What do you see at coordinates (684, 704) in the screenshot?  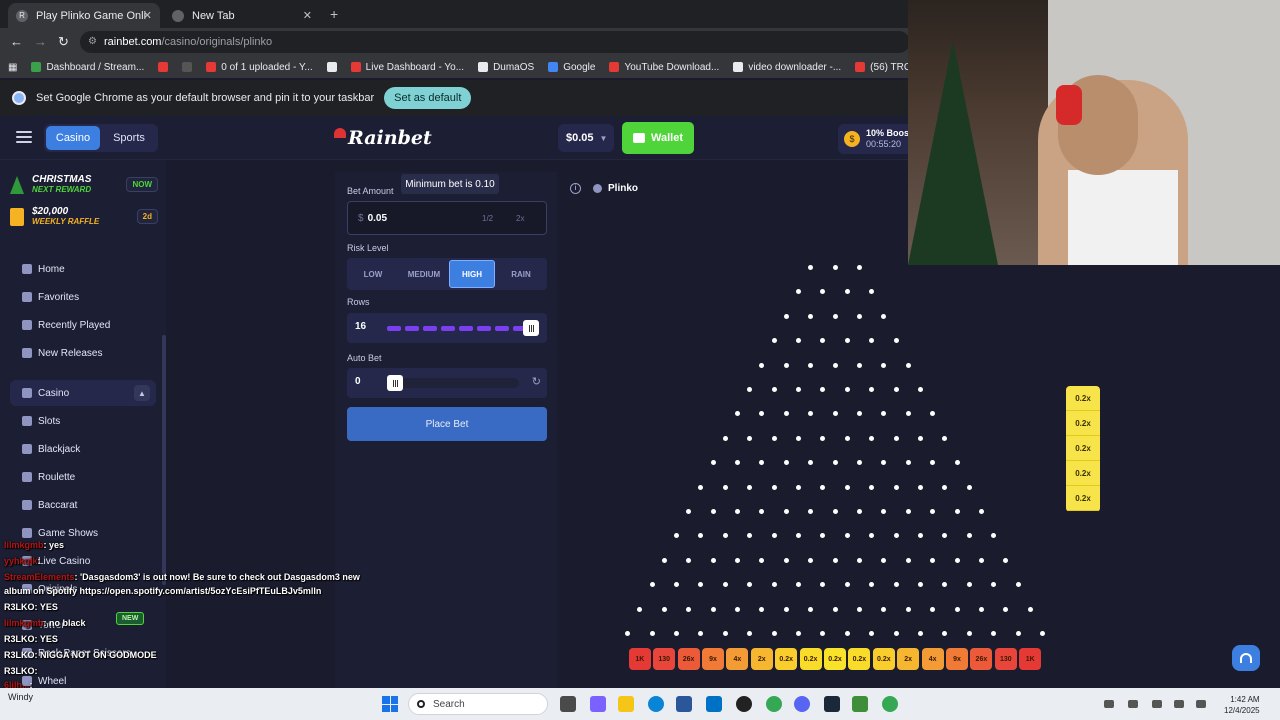 I see `store-icon` at bounding box center [684, 704].